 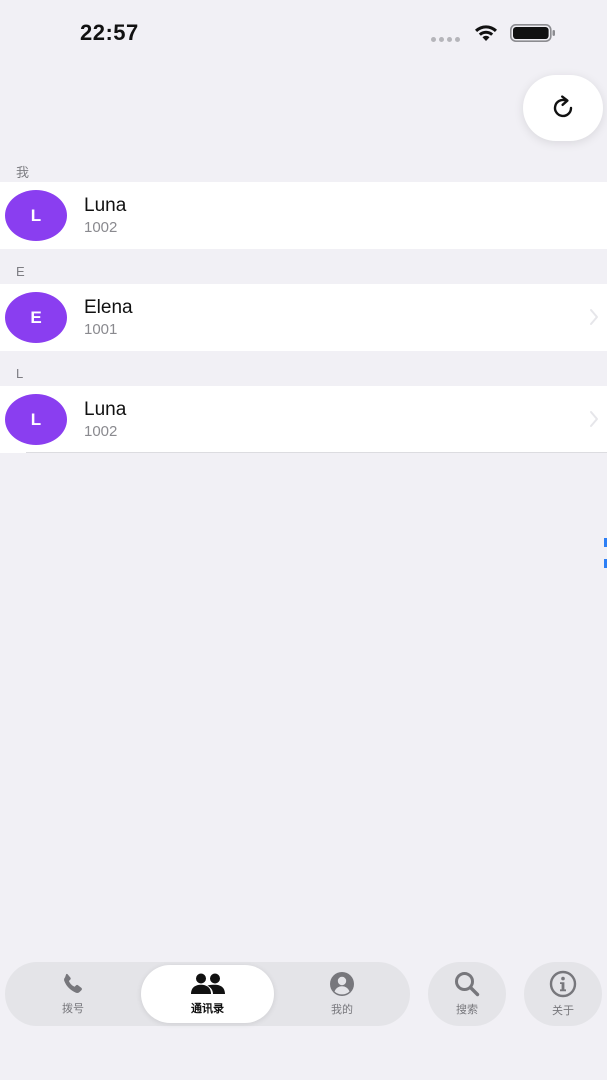 I want to click on status-time: 22:57, so click(x=109, y=32).